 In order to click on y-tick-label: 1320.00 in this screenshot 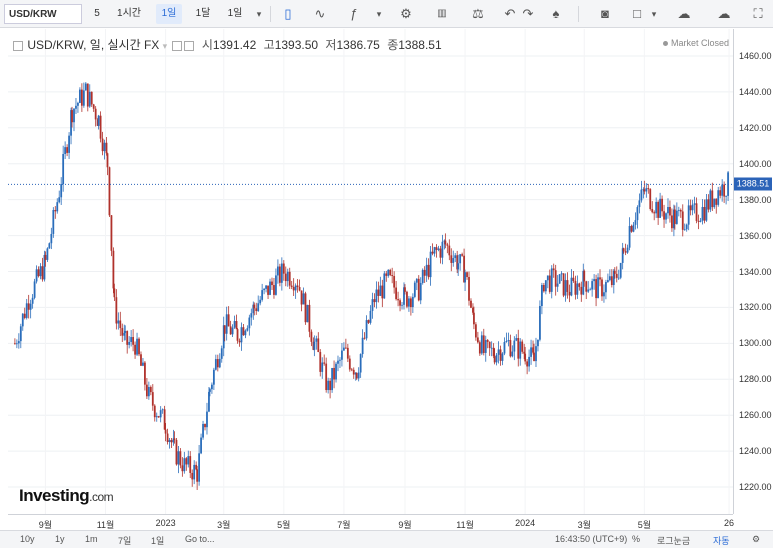, I will do `click(755, 307)`.